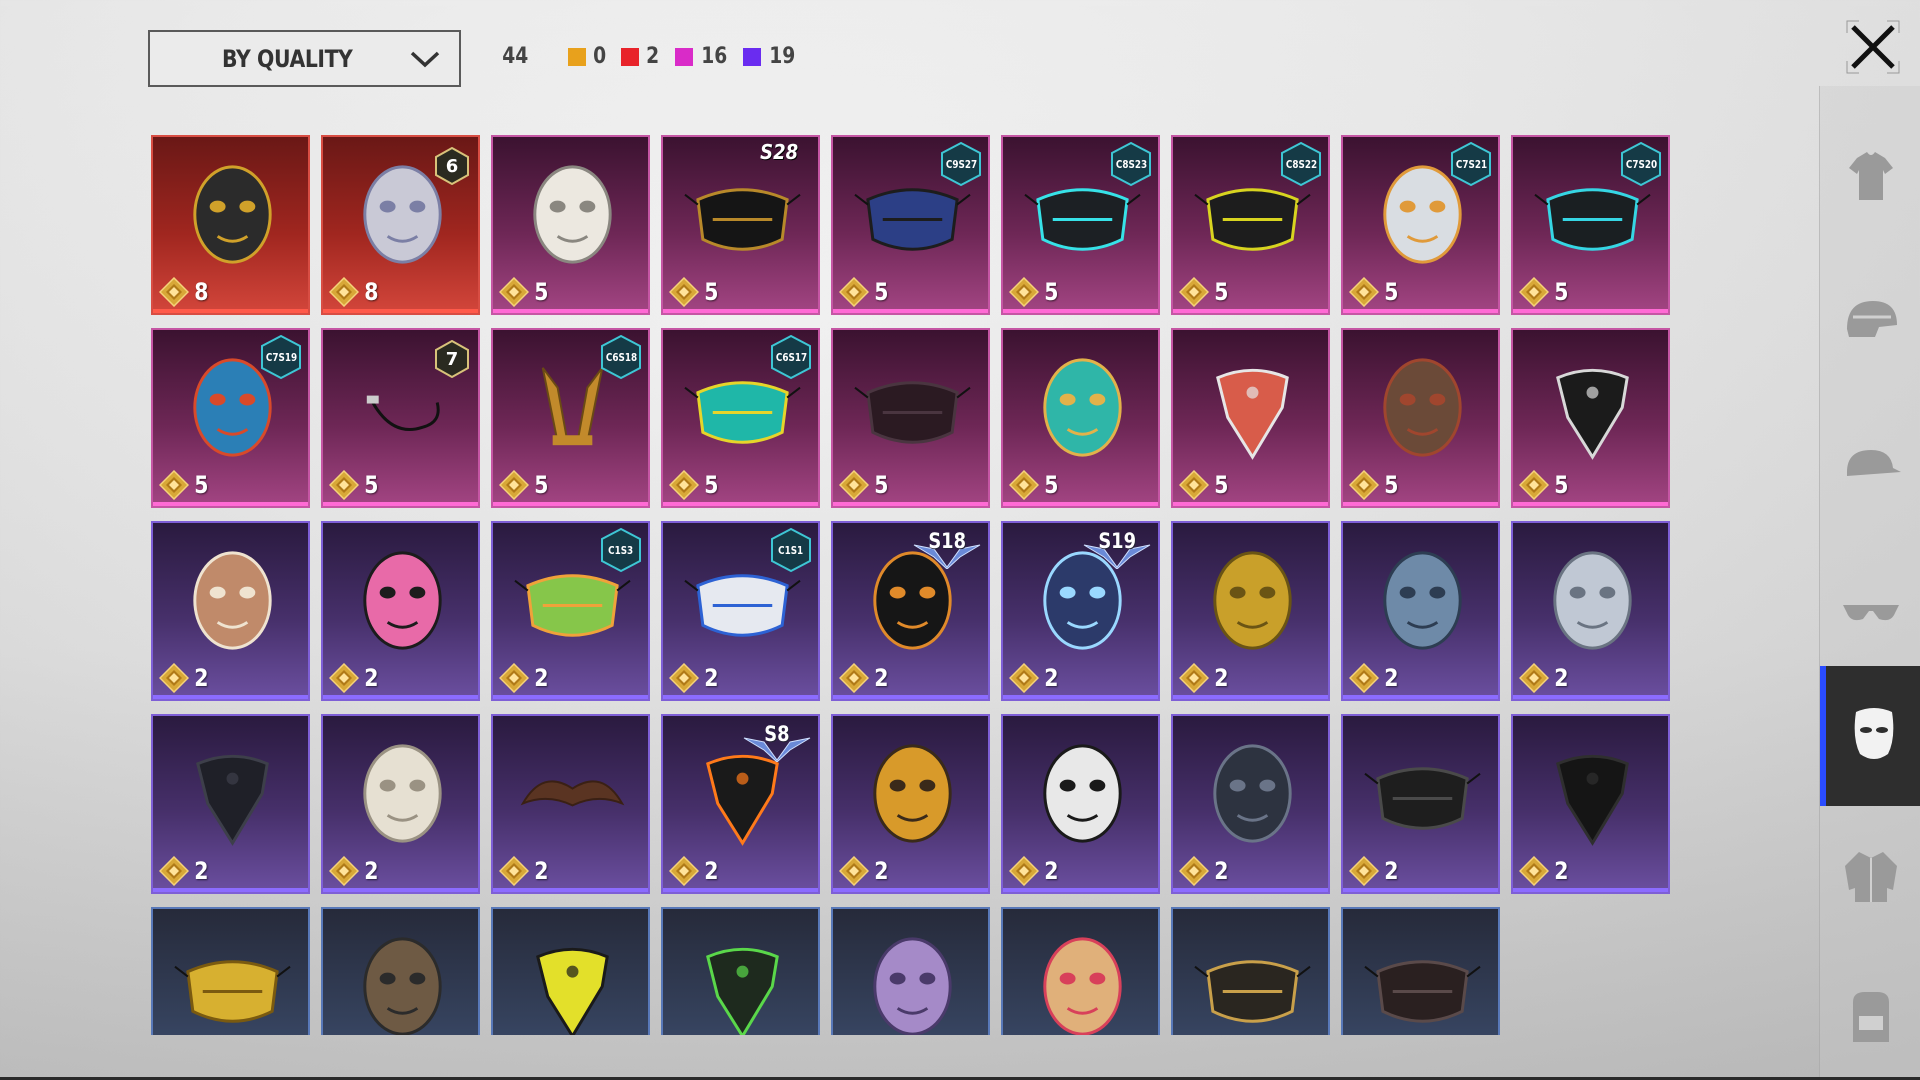 The height and width of the screenshot is (1080, 1920). I want to click on pink-swatch, so click(683, 56).